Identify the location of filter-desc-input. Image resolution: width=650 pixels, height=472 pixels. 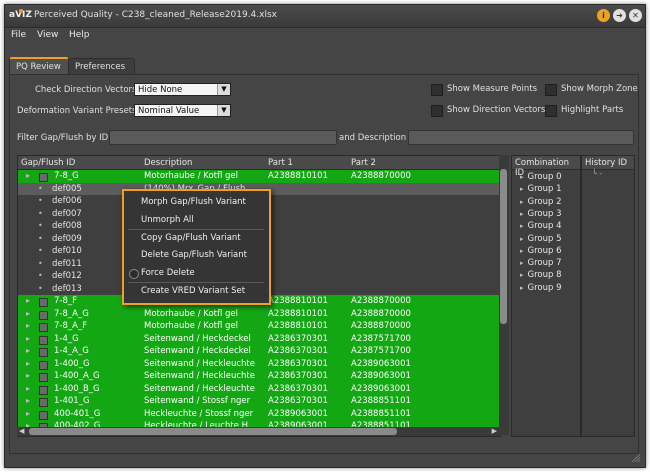
(521, 137).